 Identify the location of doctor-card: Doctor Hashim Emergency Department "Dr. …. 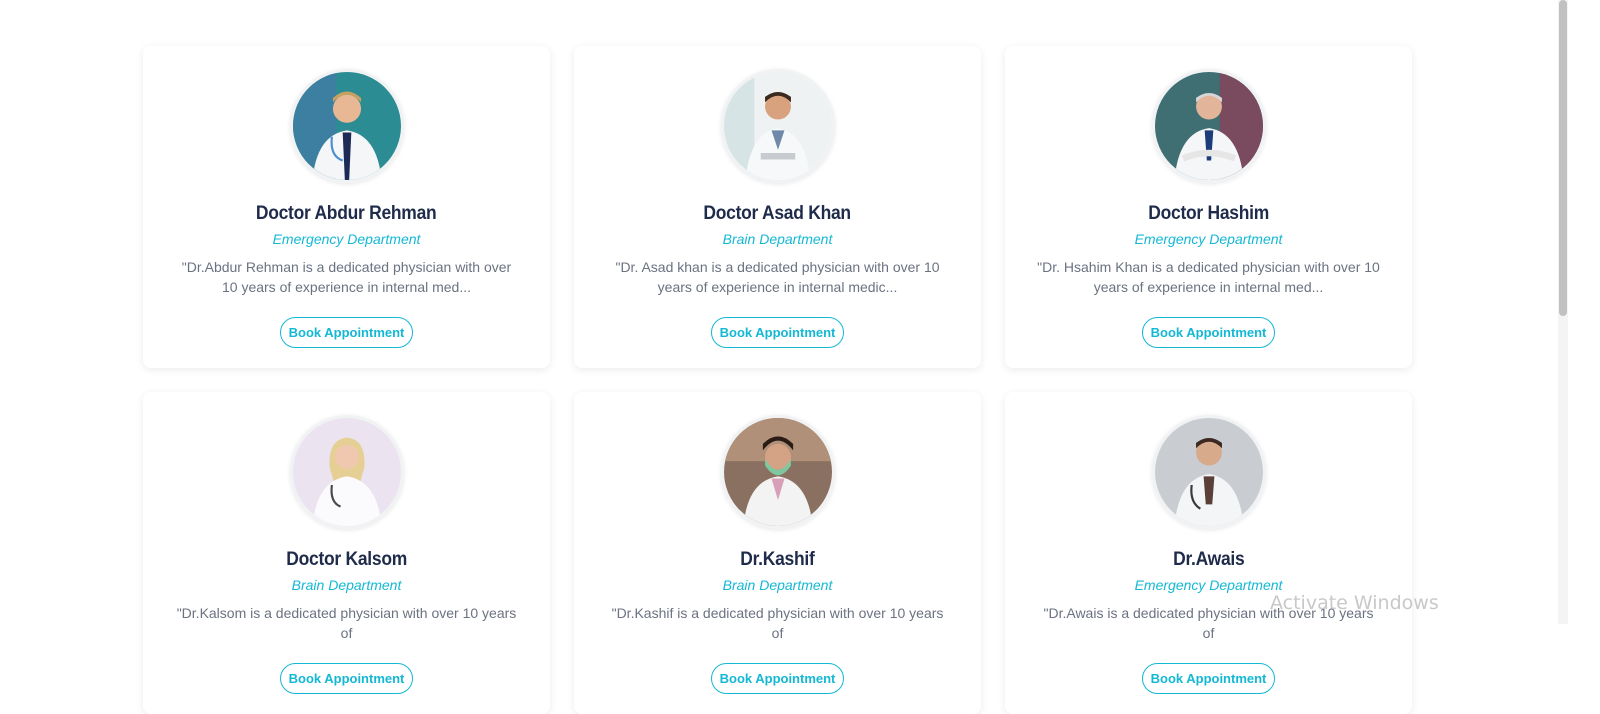
(1208, 207).